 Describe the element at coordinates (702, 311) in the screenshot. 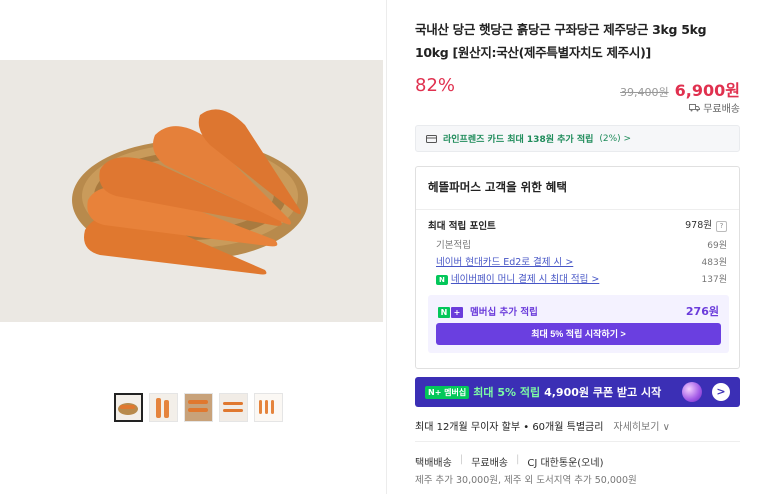

I see `membership-value: 276원` at that location.